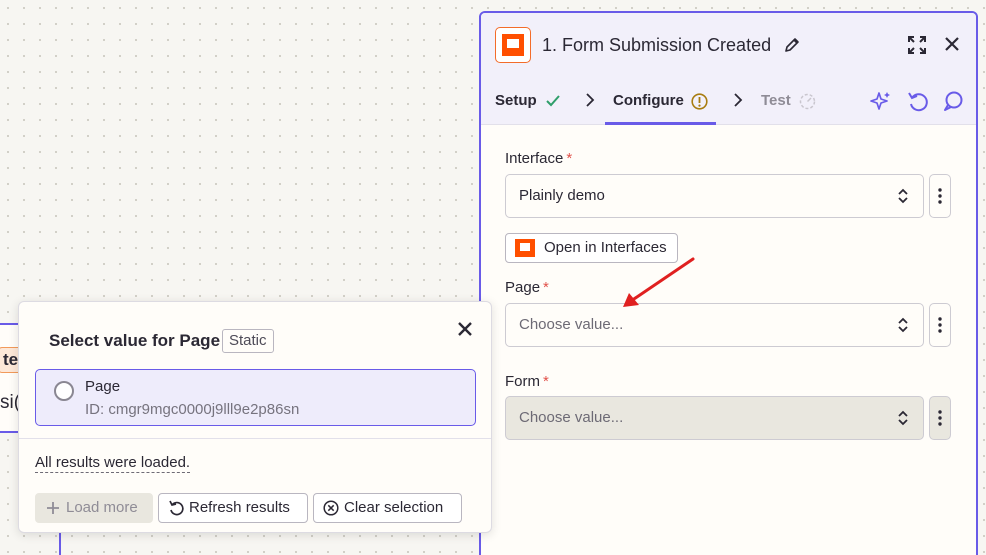 The width and height of the screenshot is (986, 555). I want to click on results-status: All results were loaded., so click(113, 463).